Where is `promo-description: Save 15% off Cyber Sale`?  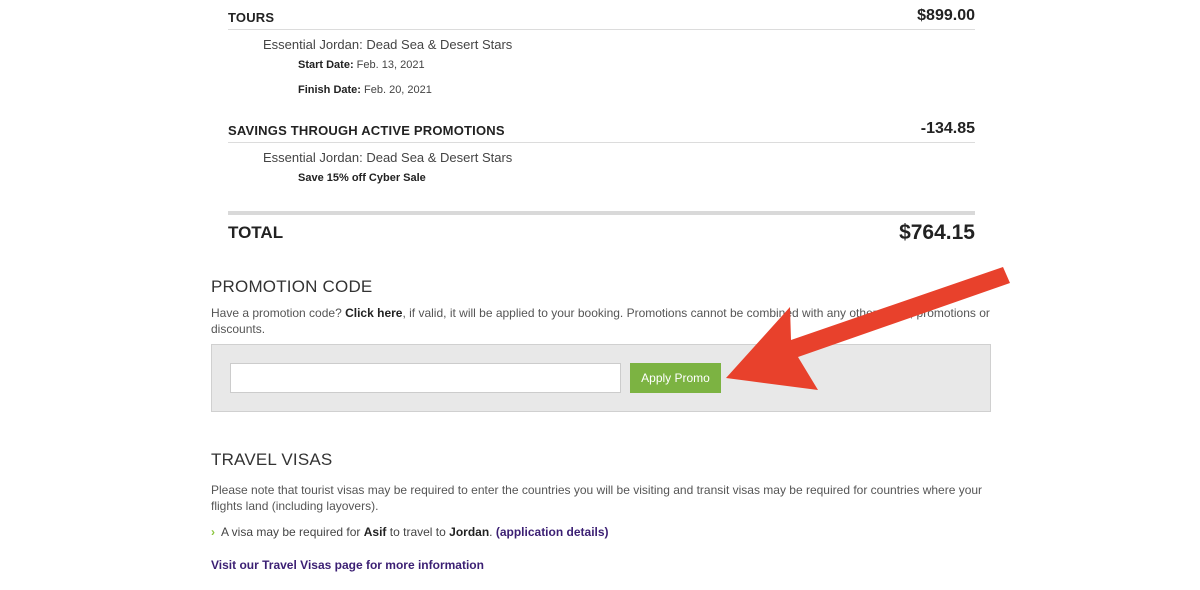
promo-description: Save 15% off Cyber Sale is located at coordinates (636, 178).